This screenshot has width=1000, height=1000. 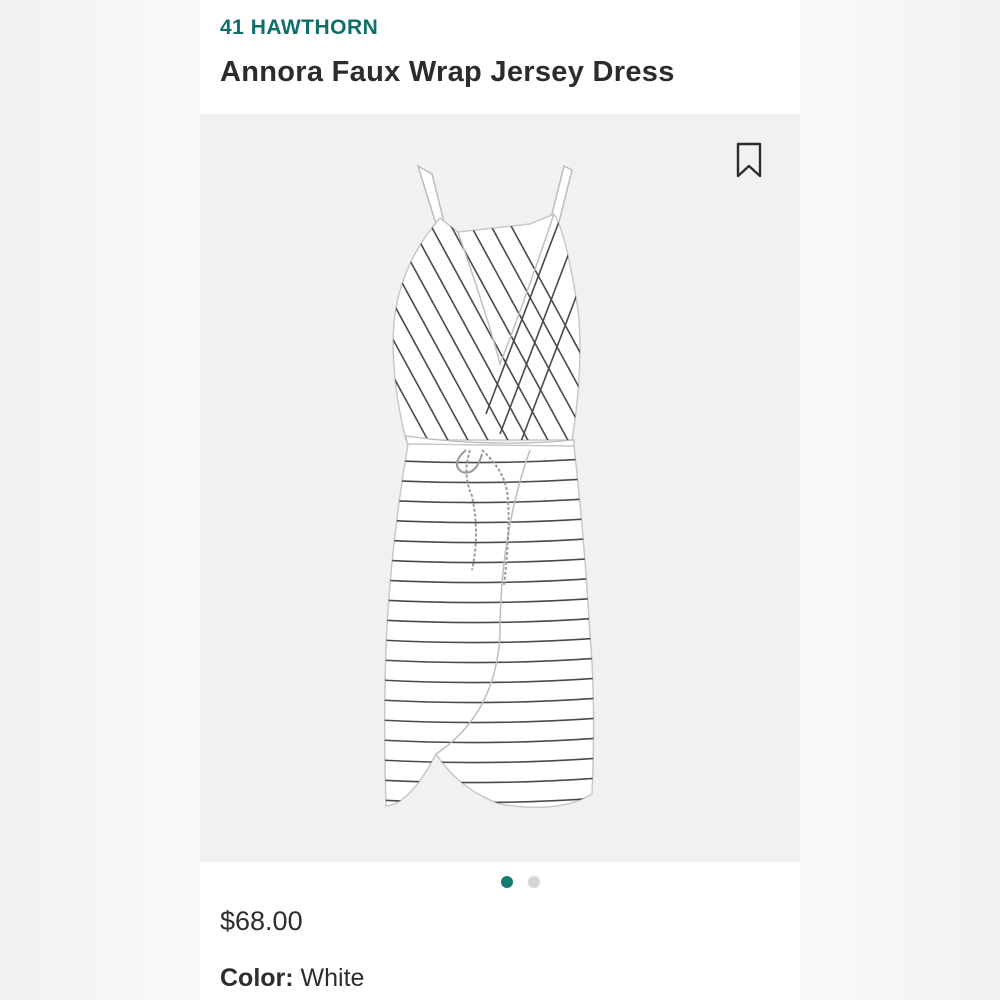 I want to click on carousel-indicator, so click(x=500, y=883).